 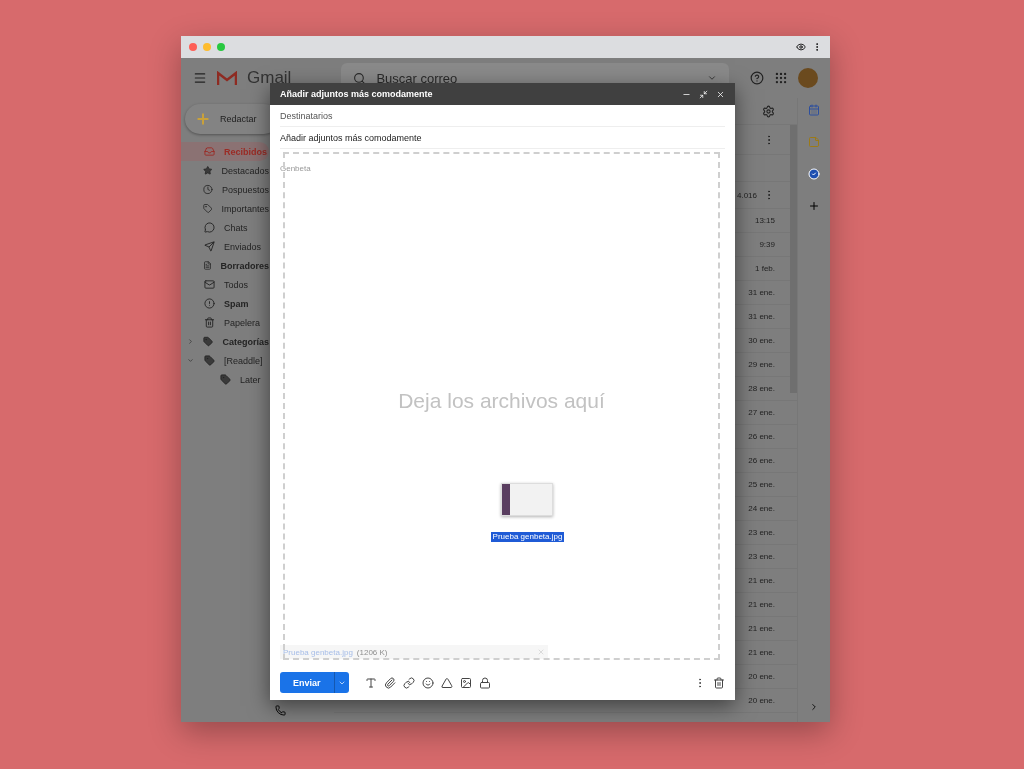 What do you see at coordinates (484, 682) in the screenshot?
I see `lock-icon` at bounding box center [484, 682].